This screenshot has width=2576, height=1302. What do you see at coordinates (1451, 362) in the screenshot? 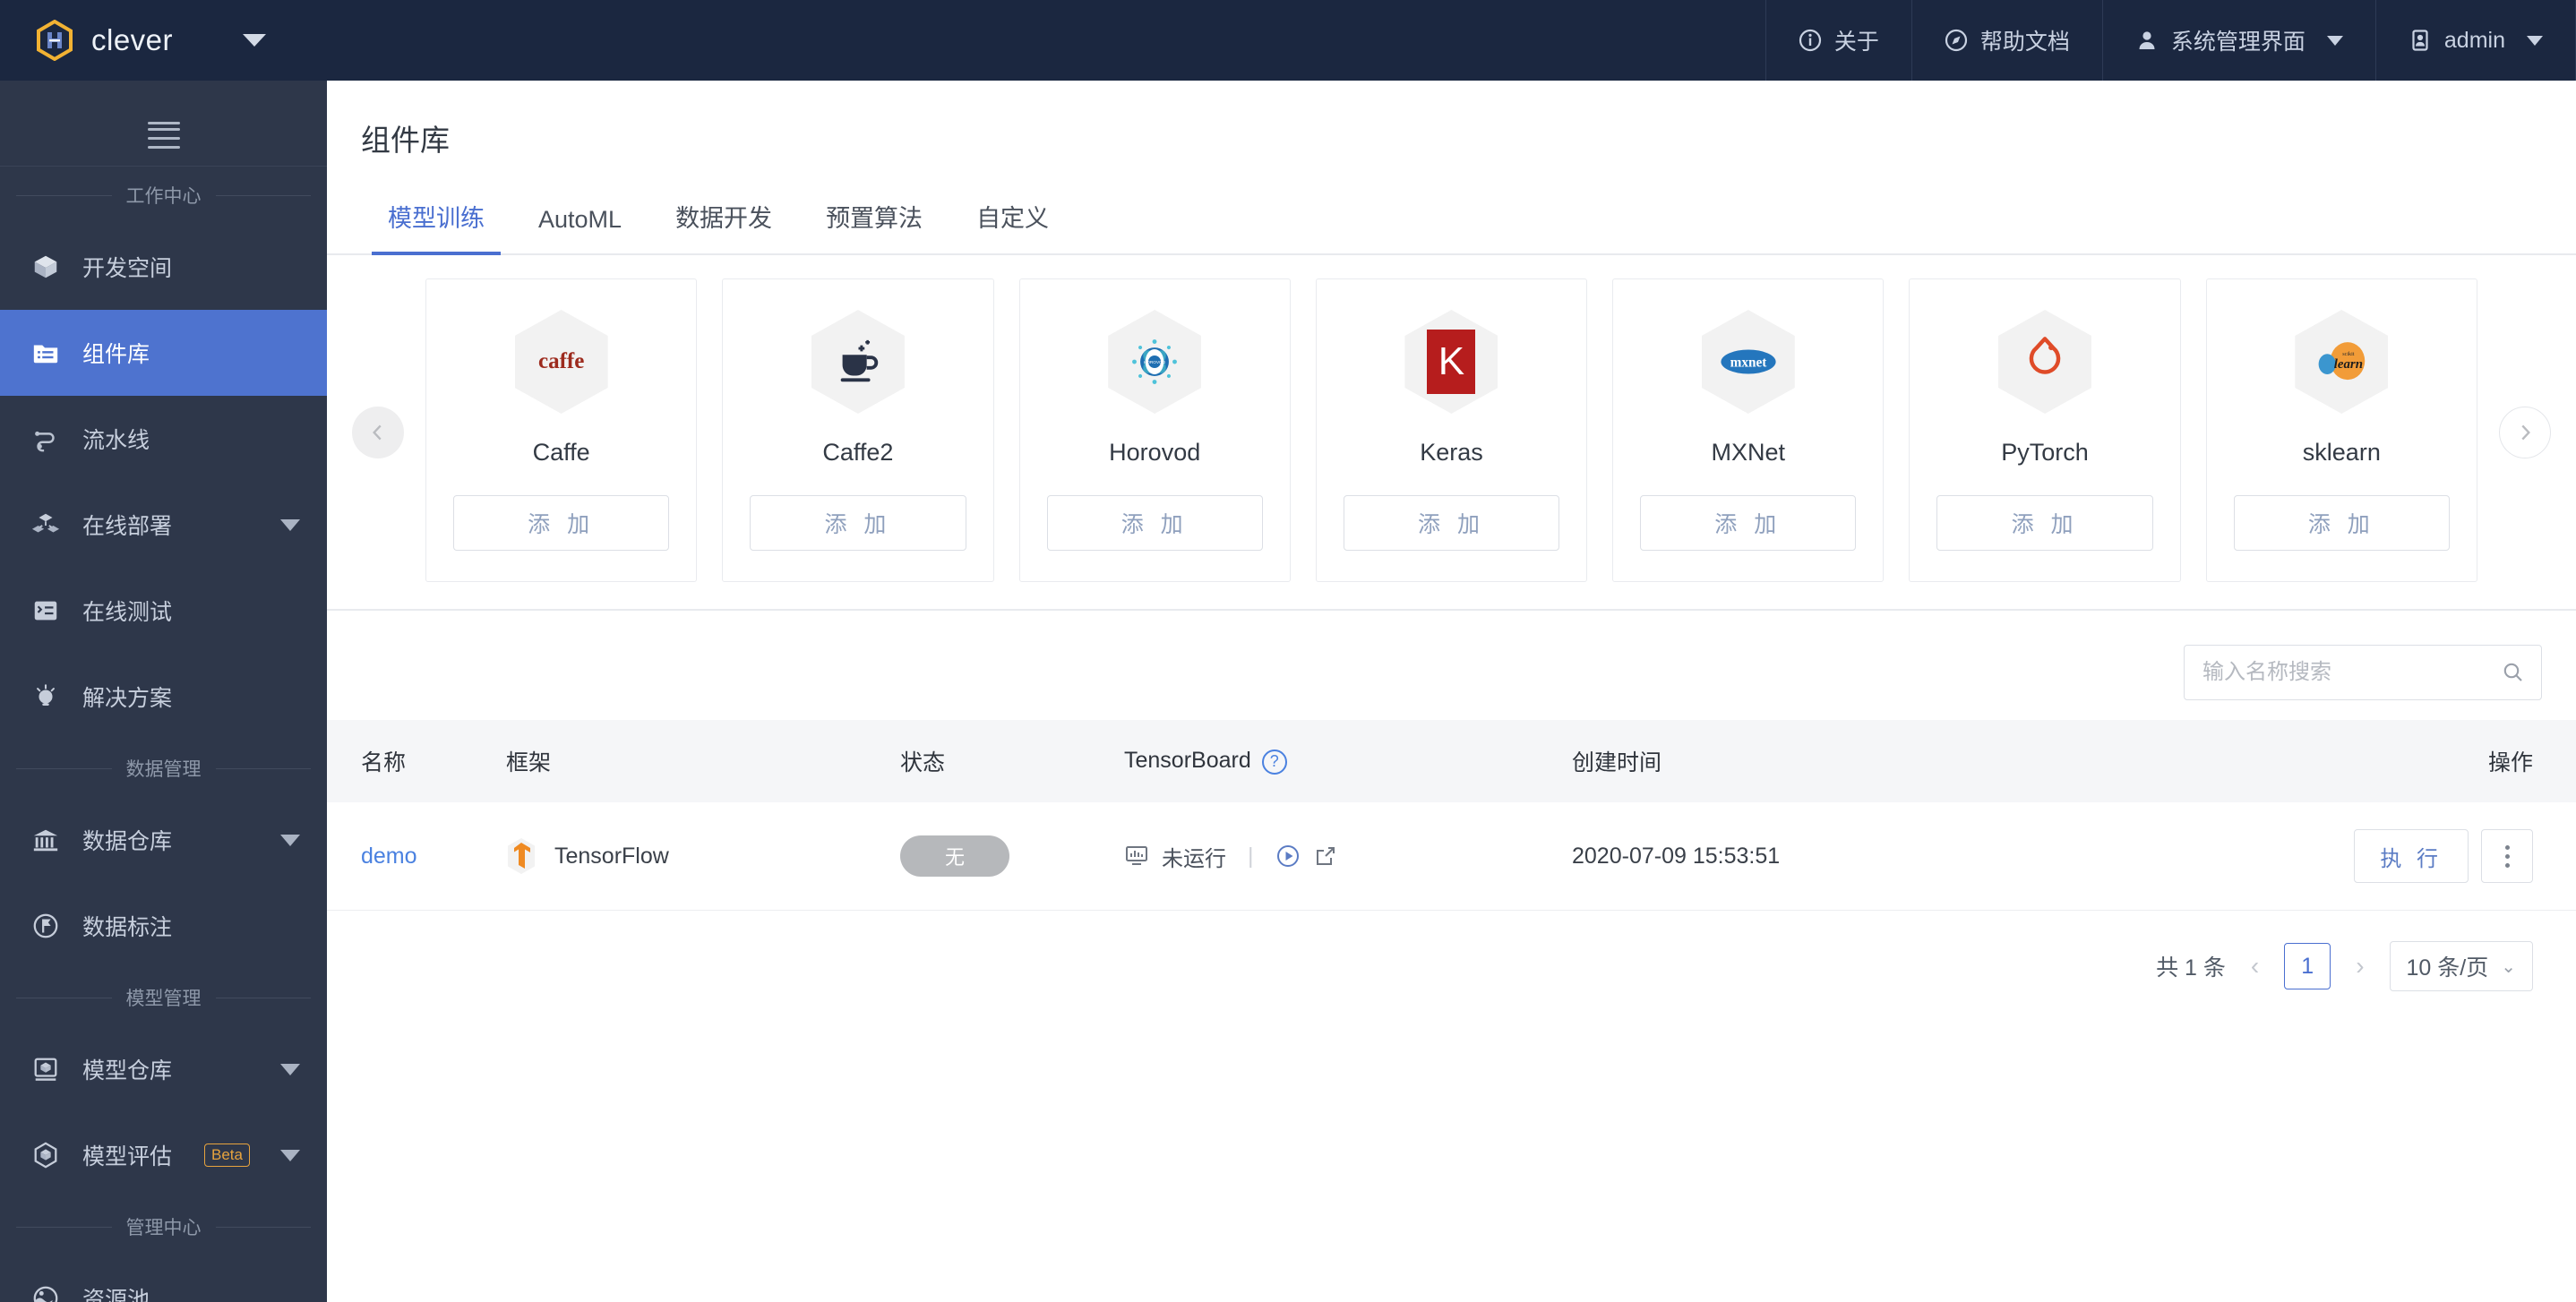
I see `keras-logo: K` at bounding box center [1451, 362].